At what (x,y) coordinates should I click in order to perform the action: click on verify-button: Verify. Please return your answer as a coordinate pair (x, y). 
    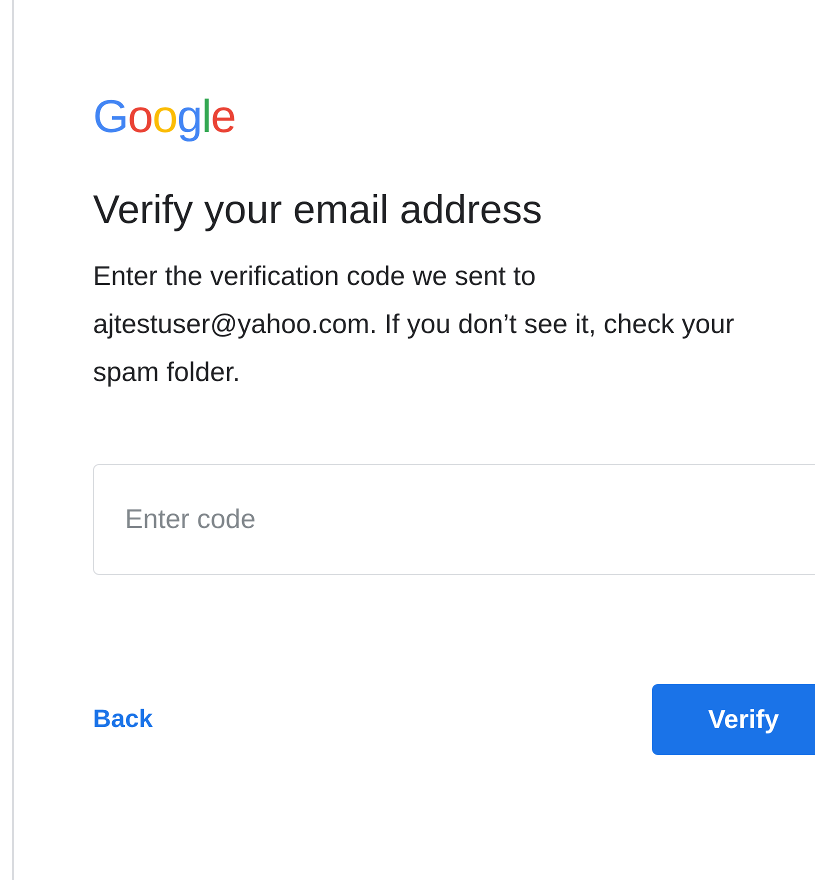
    Looking at the image, I should click on (733, 719).